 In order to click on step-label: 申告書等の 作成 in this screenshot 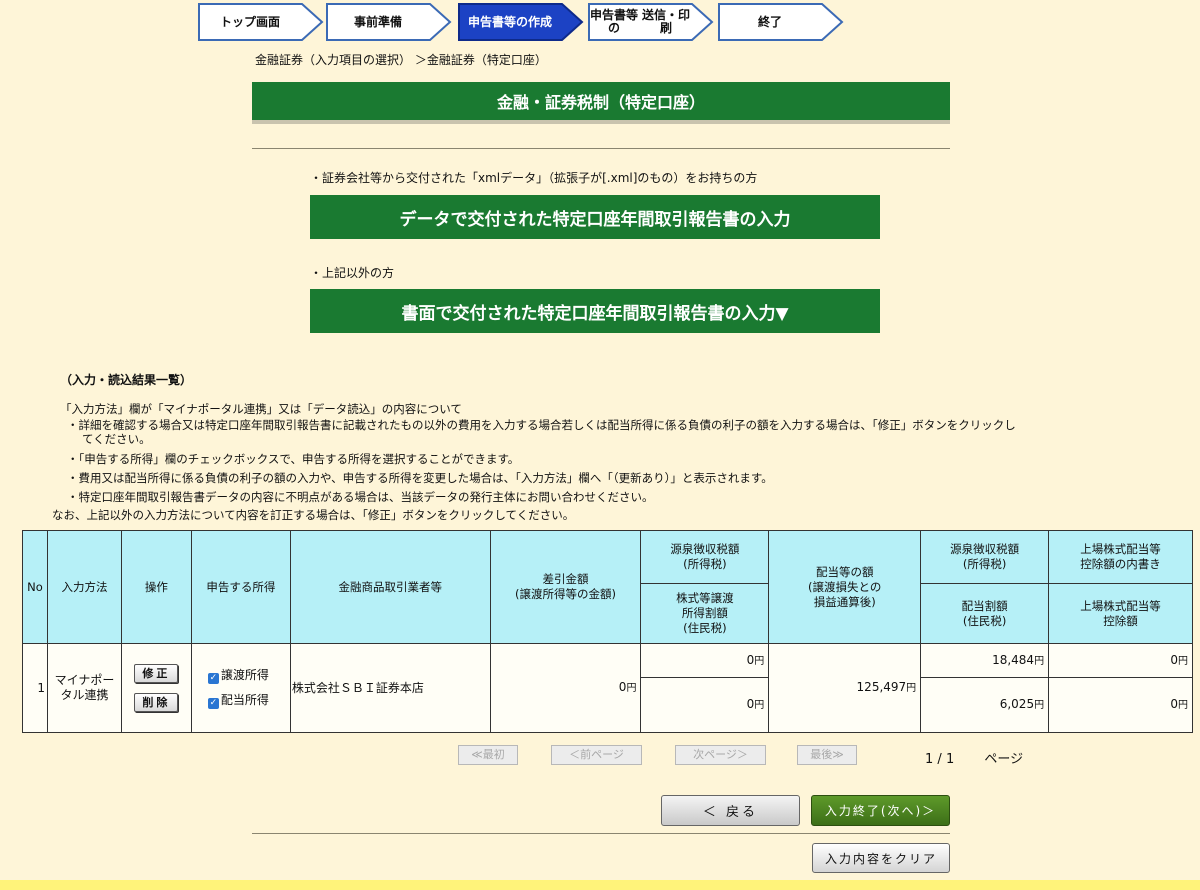, I will do `click(510, 22)`.